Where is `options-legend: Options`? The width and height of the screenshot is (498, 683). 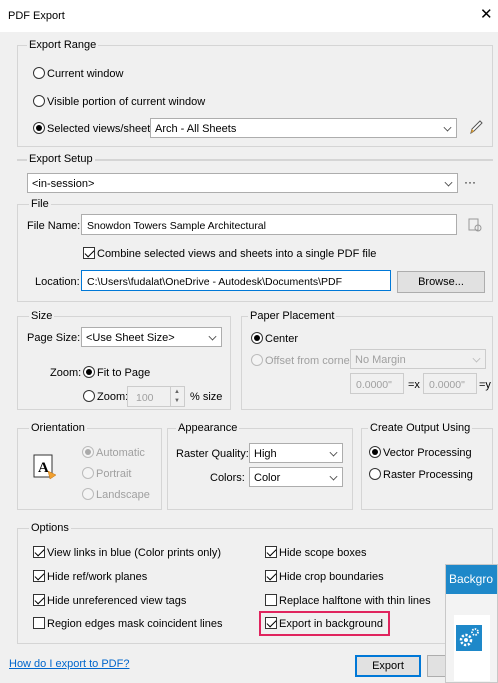
options-legend: Options is located at coordinates (50, 528).